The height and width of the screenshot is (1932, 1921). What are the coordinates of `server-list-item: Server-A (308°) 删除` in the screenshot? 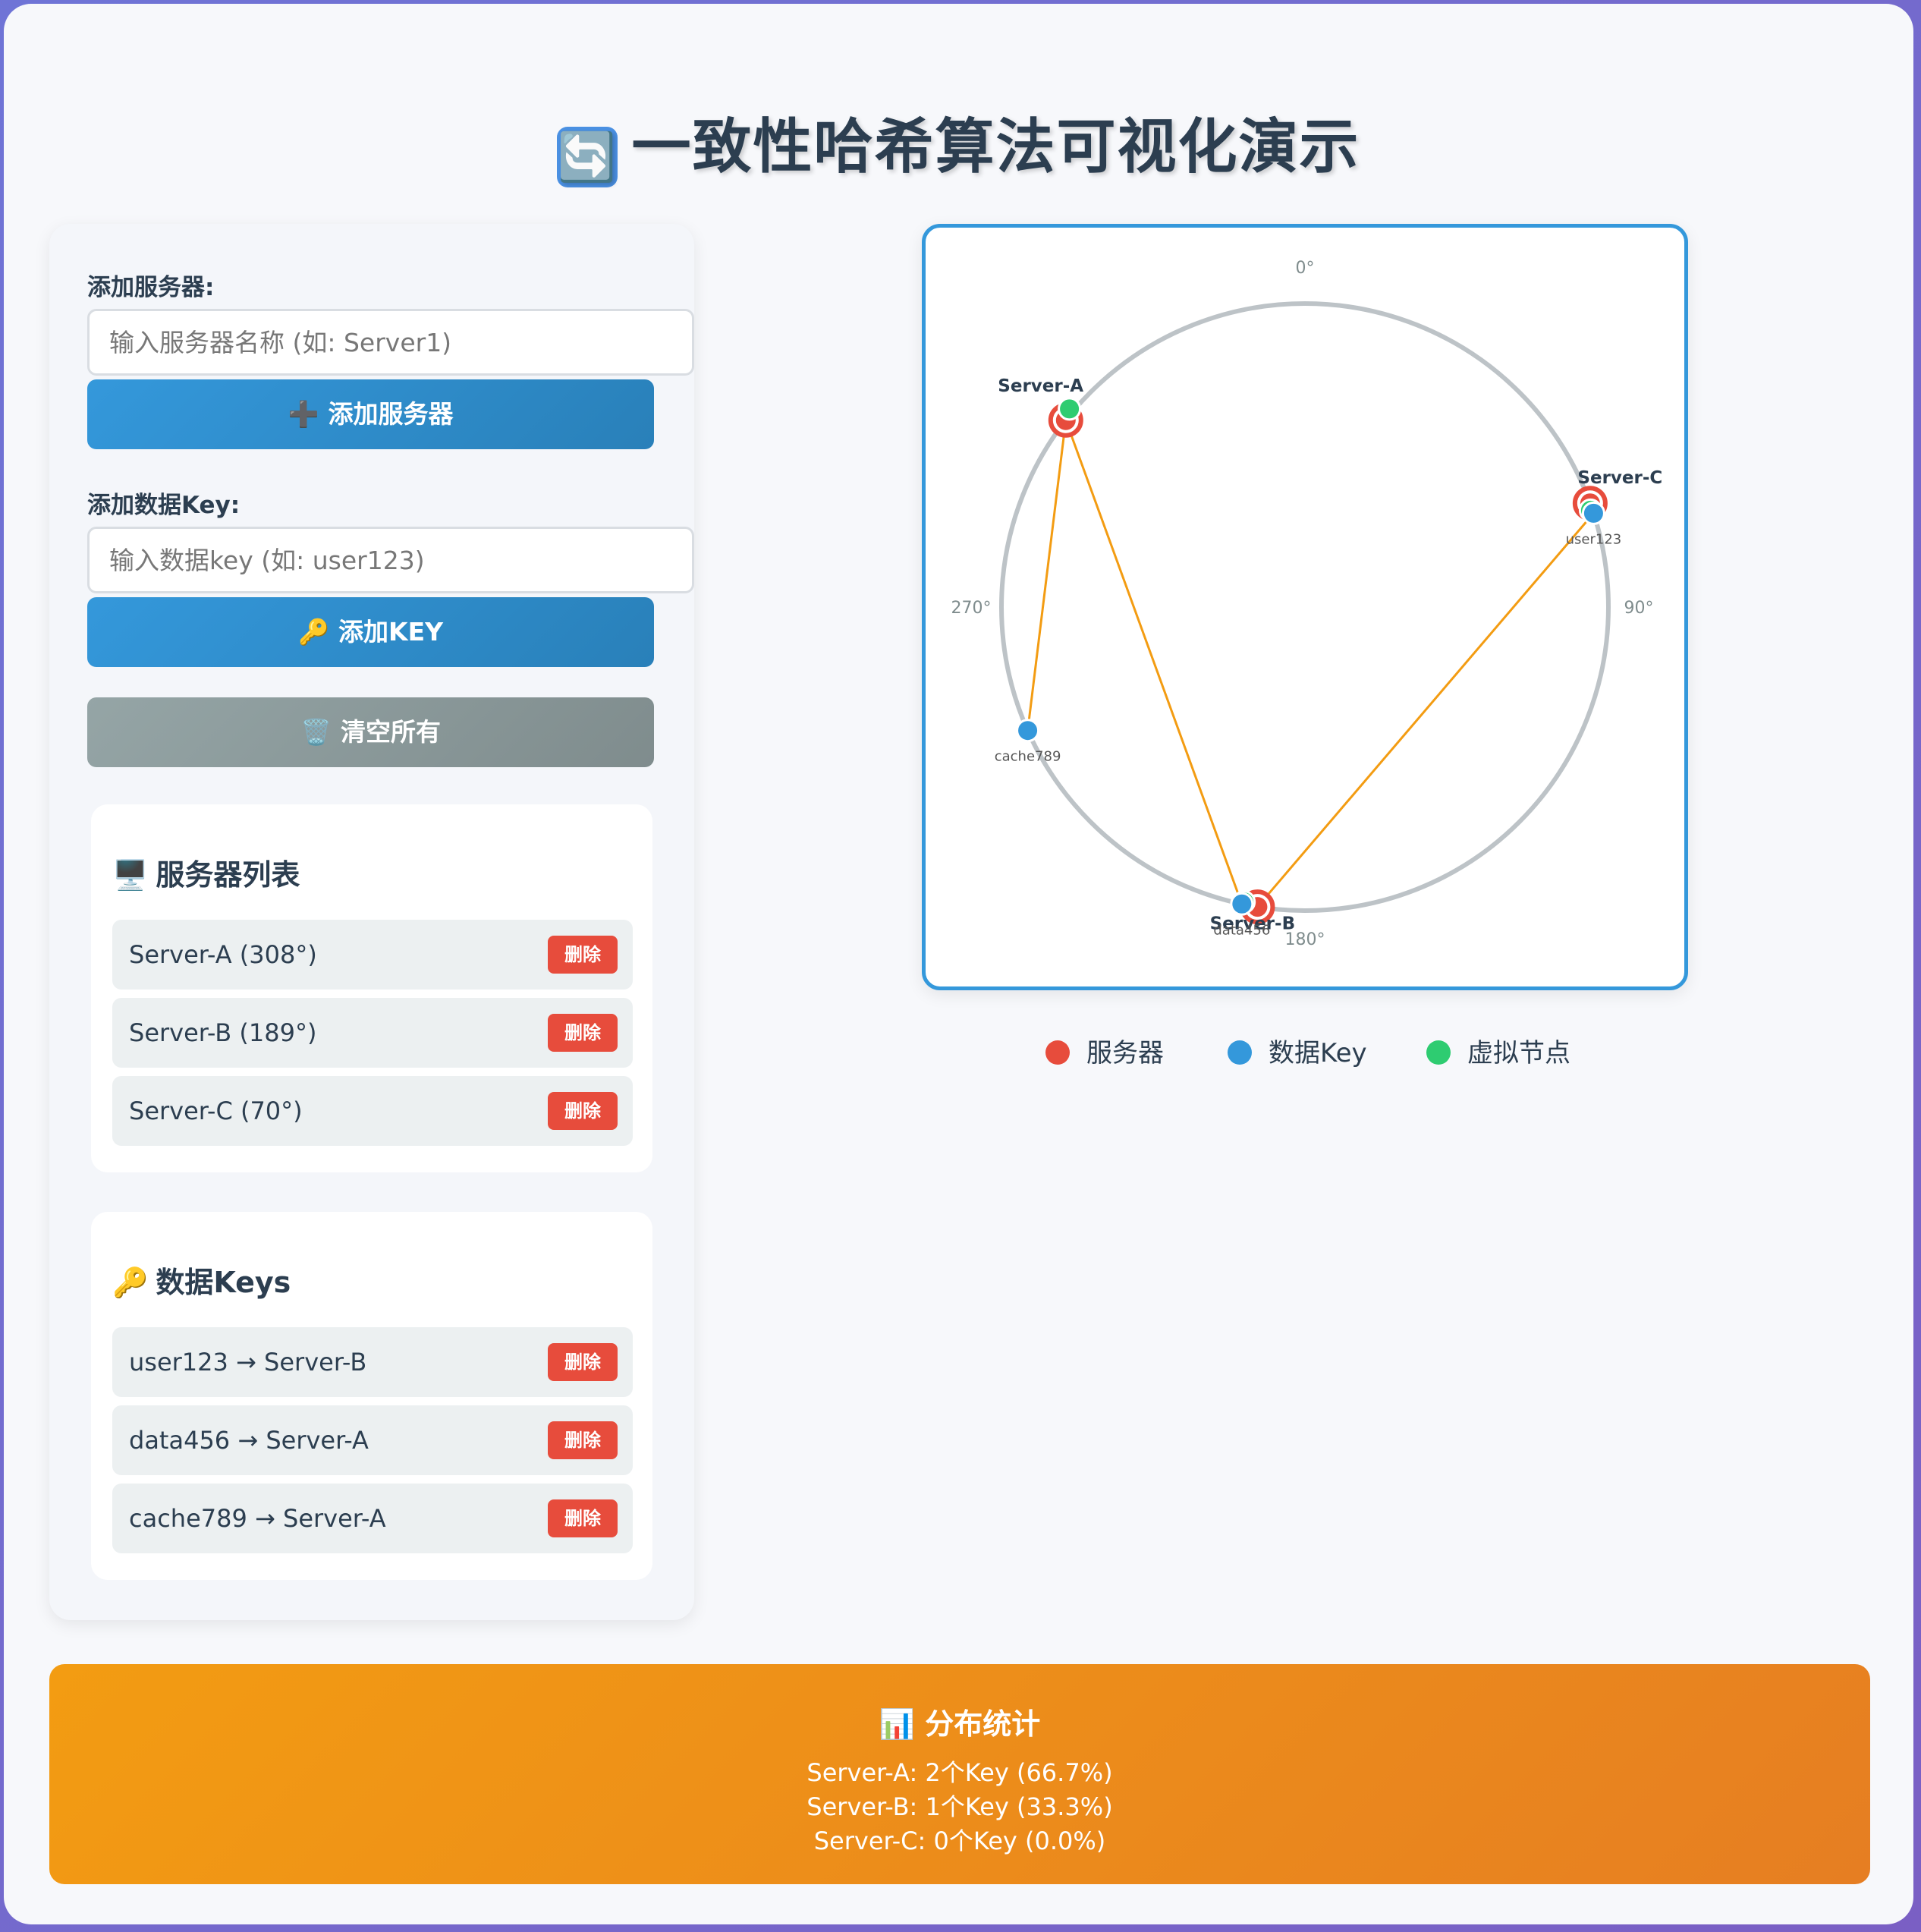 It's located at (372, 955).